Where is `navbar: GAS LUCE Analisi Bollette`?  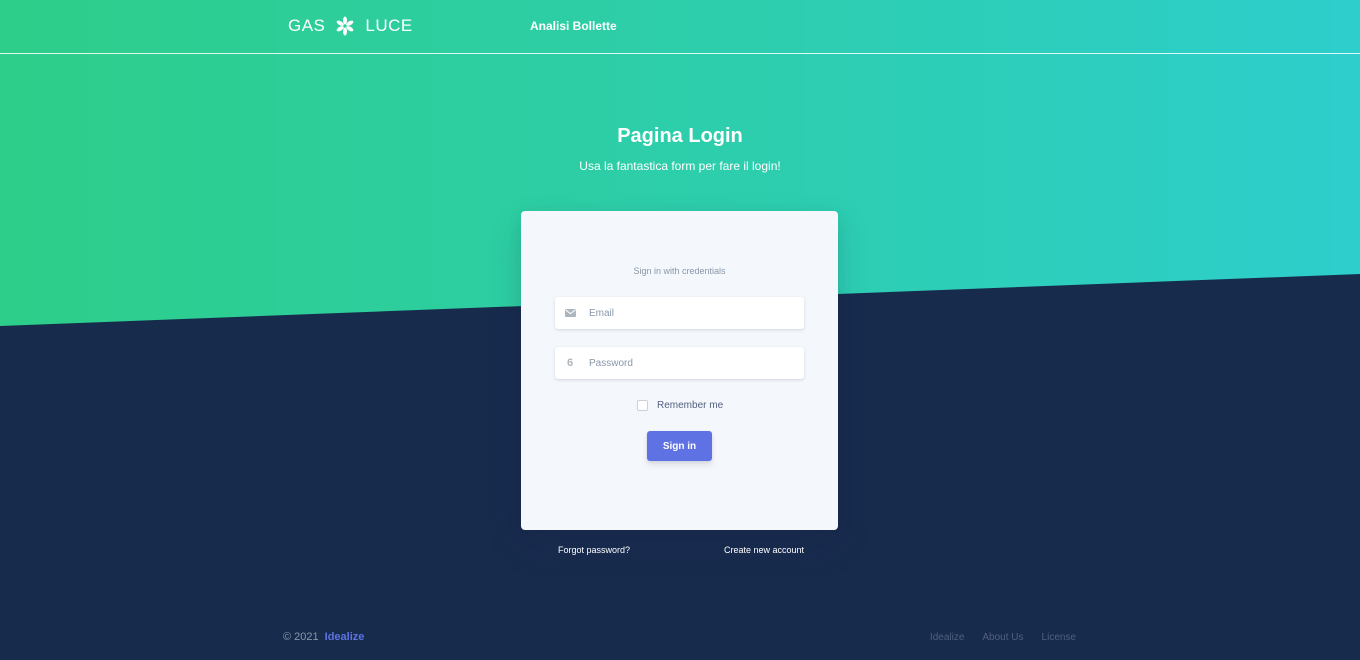 navbar: GAS LUCE Analisi Bollette is located at coordinates (680, 27).